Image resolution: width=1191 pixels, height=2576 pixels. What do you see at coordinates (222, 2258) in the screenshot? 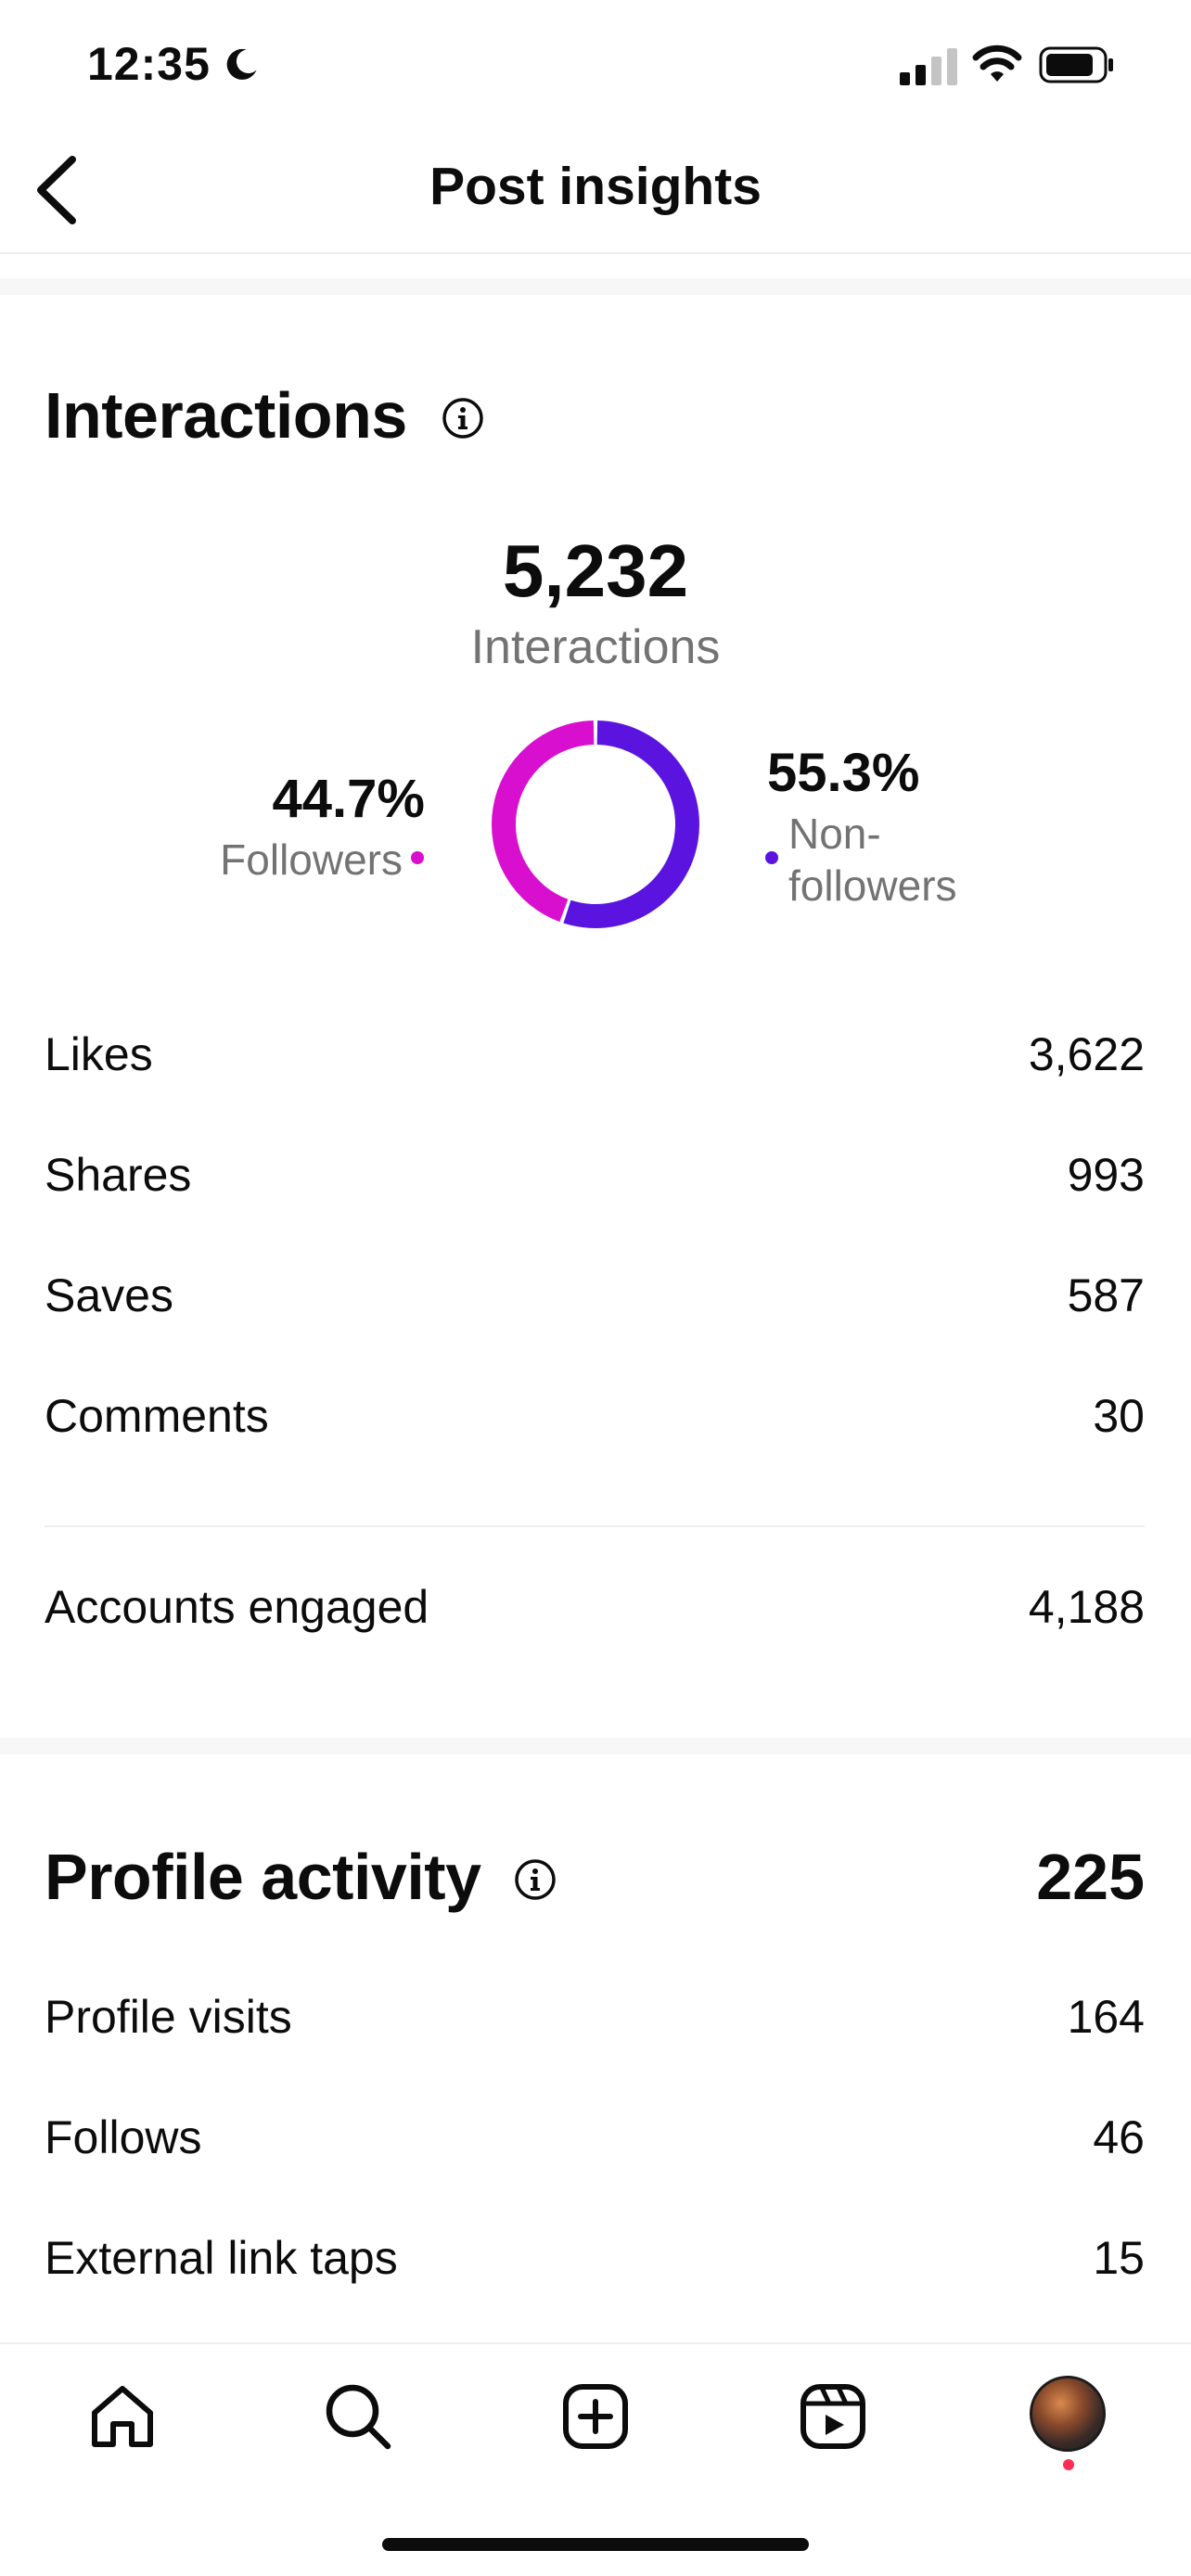
I see `external-link-taps-label: External link taps` at bounding box center [222, 2258].